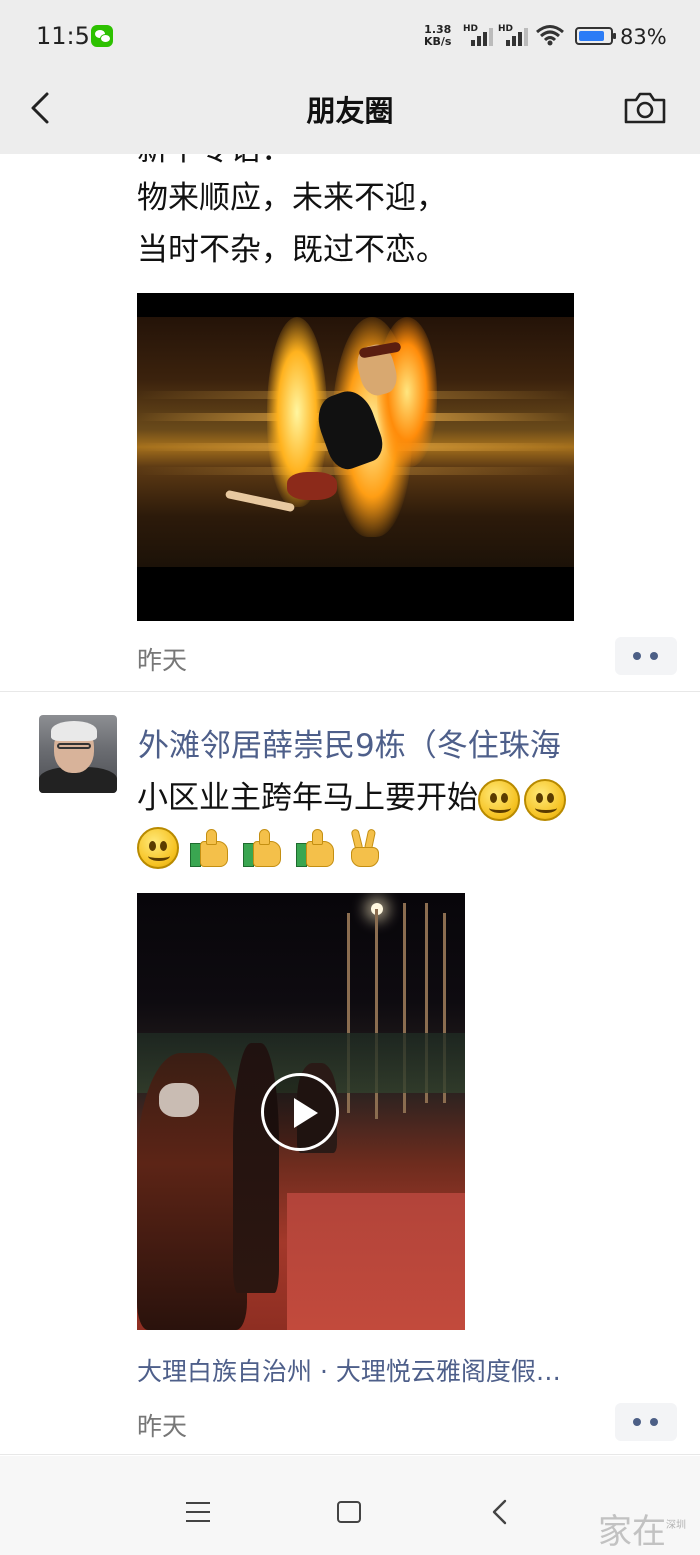 This screenshot has width=700, height=1555. I want to click on battery-fill, so click(591, 36).